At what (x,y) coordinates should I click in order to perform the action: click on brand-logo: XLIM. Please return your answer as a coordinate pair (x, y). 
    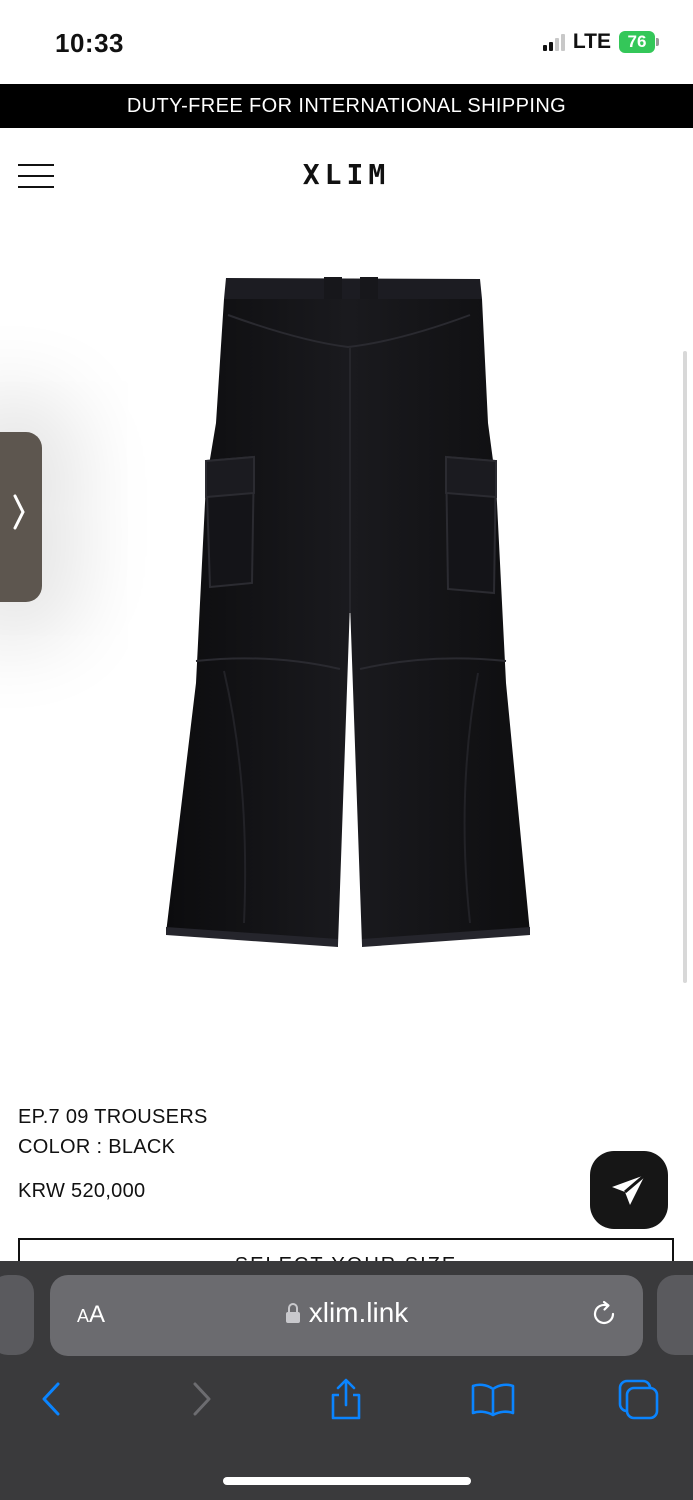
    Looking at the image, I should click on (346, 174).